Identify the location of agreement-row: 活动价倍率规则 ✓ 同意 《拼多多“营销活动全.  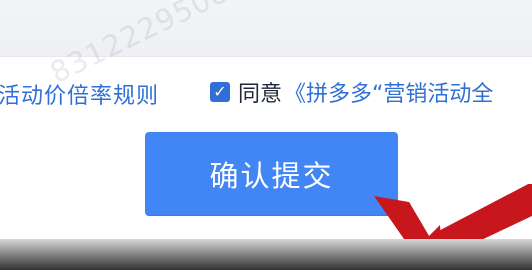
(266, 92).